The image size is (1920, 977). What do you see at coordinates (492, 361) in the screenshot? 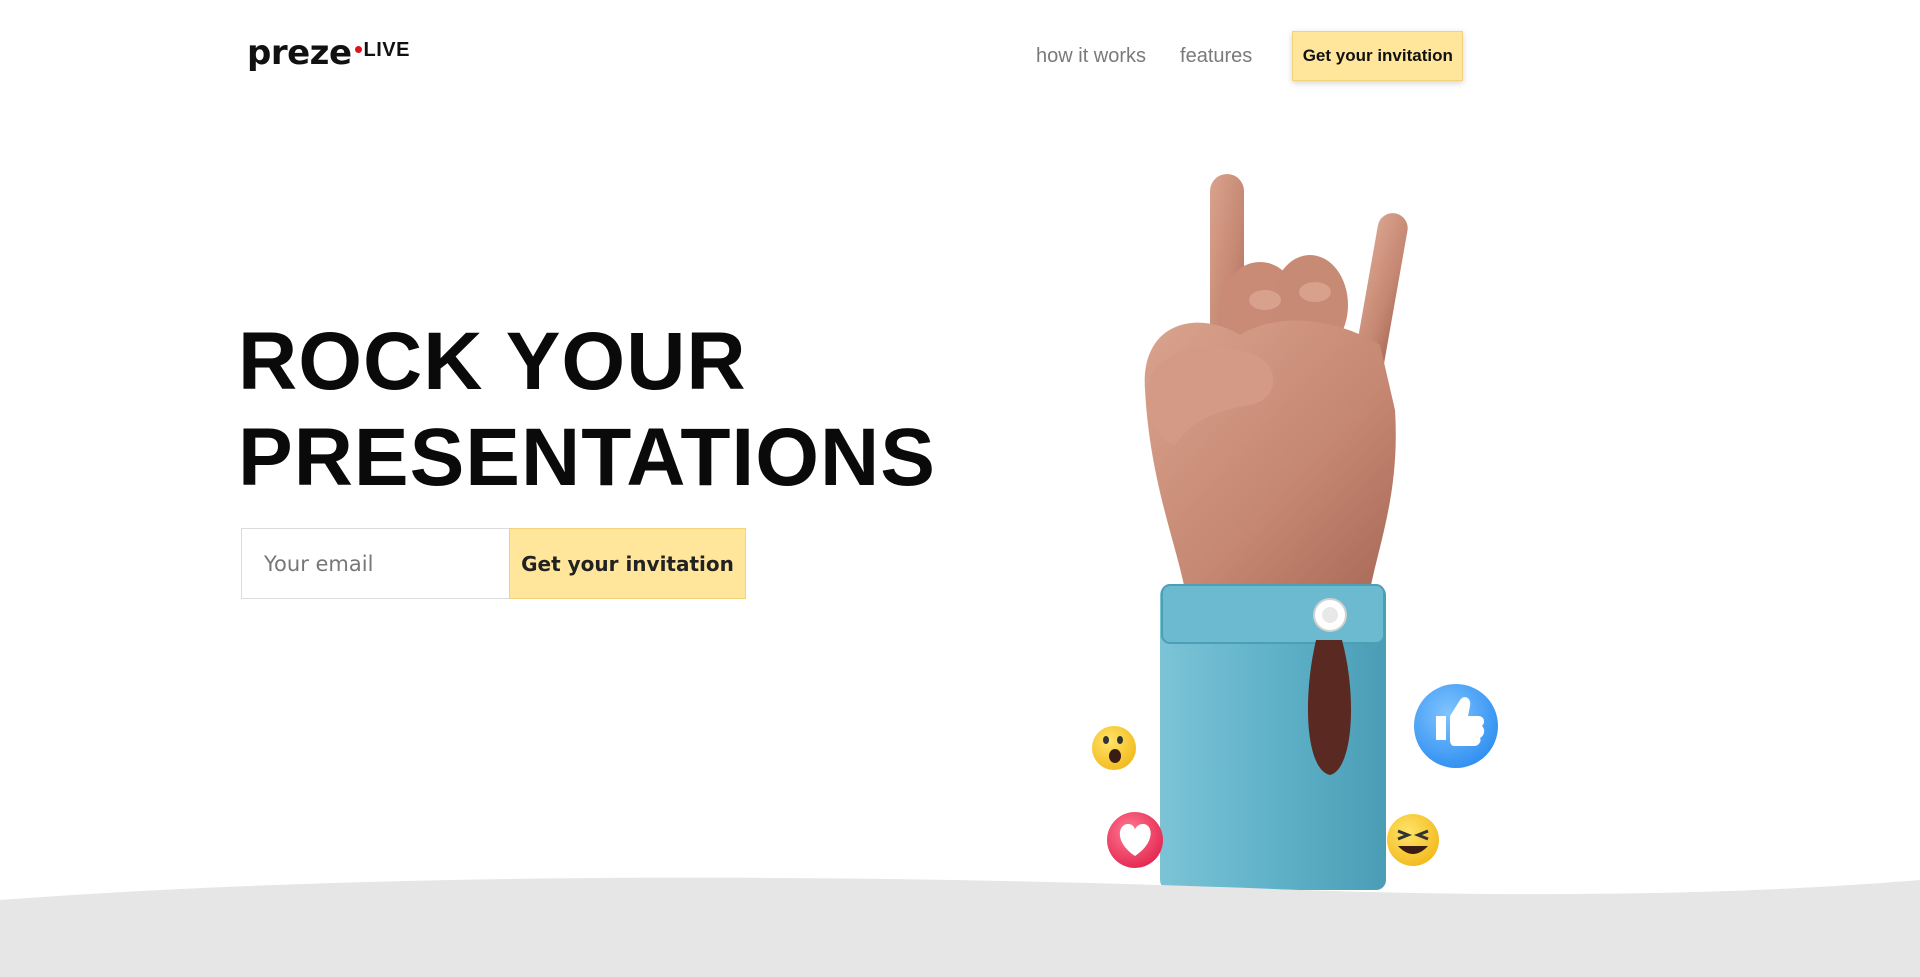
I see `hero-title-line-1: ROCK YOUR` at bounding box center [492, 361].